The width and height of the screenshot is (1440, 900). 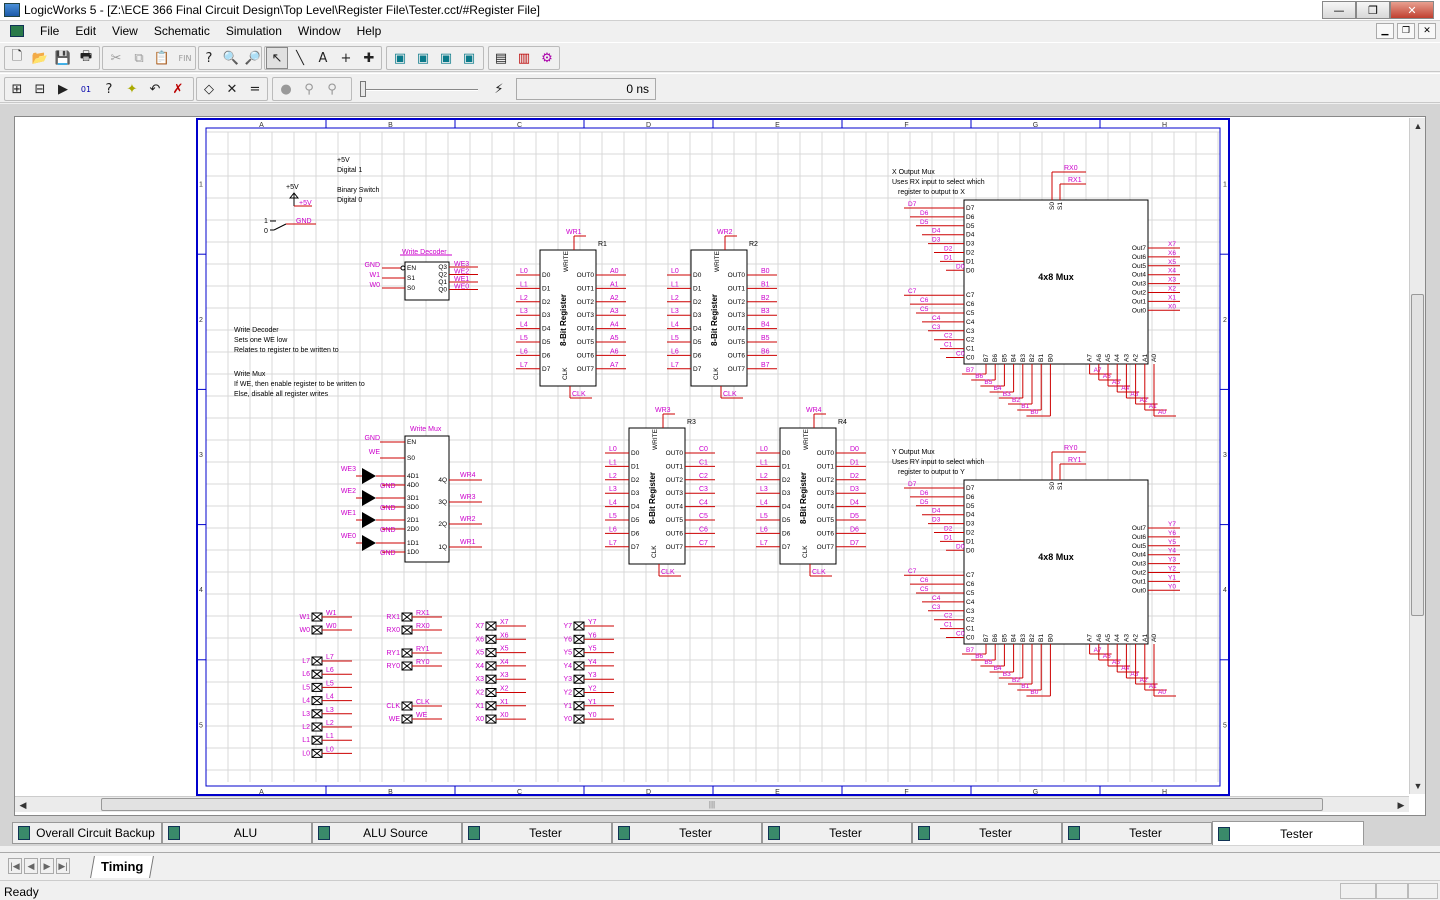 I want to click on step-icon: ⚲, so click(x=309, y=89).